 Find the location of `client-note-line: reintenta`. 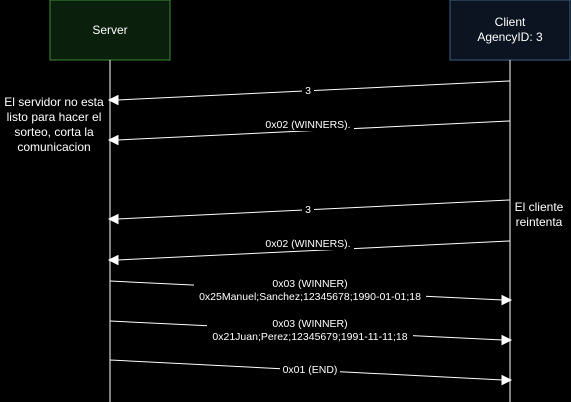

client-note-line: reintenta is located at coordinates (539, 222).